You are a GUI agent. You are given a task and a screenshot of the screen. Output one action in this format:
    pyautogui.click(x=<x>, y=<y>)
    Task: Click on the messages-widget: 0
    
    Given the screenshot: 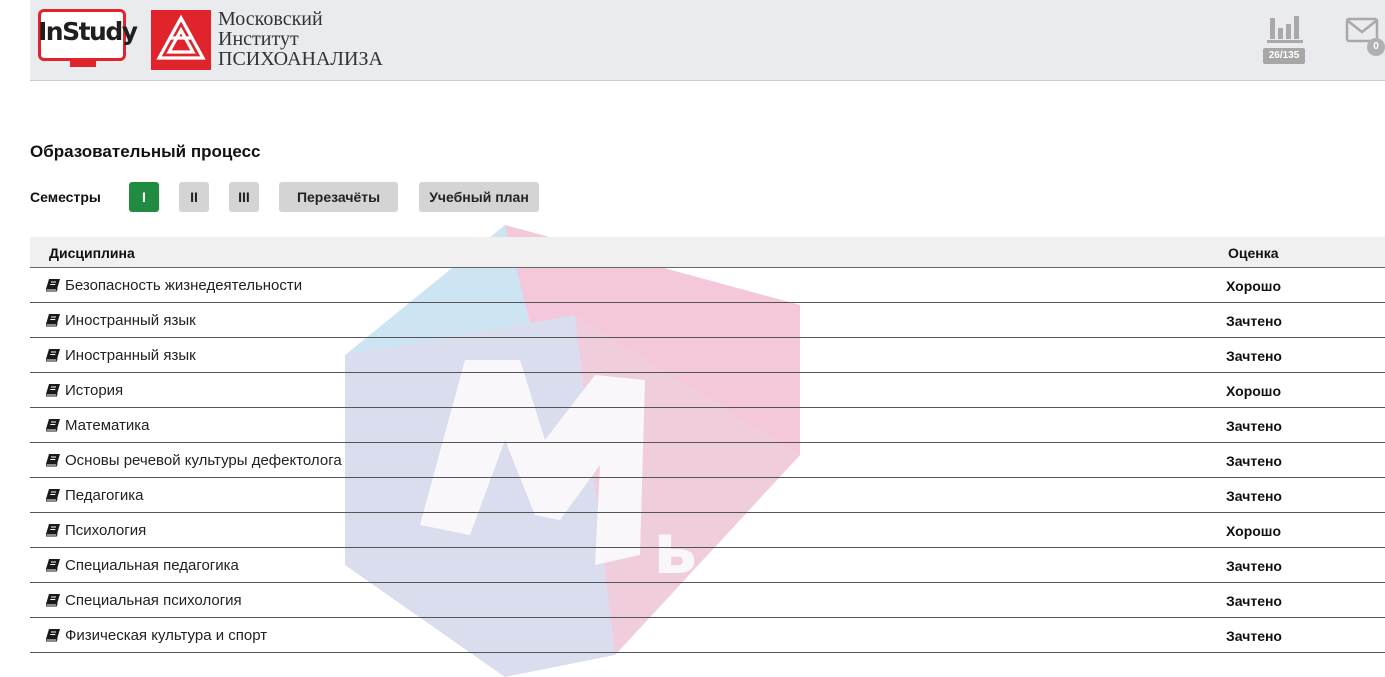 What is the action you would take?
    pyautogui.click(x=1365, y=37)
    